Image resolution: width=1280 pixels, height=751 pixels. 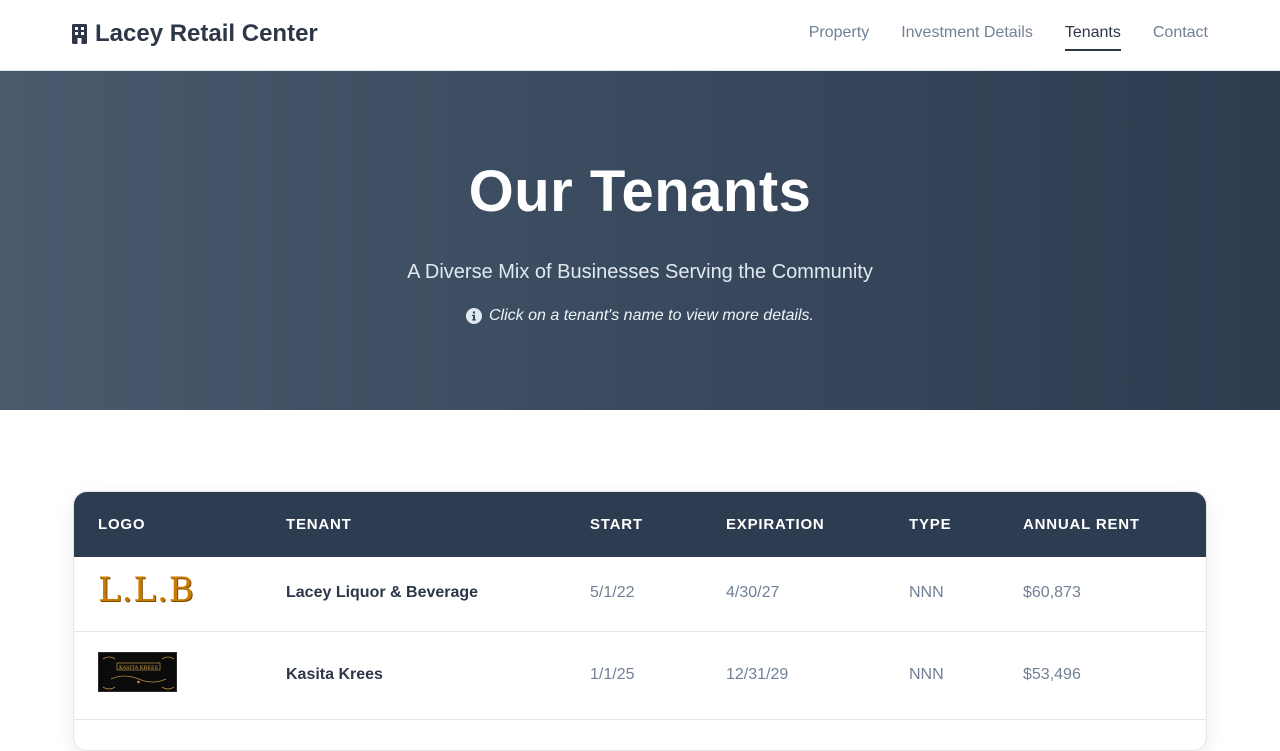 What do you see at coordinates (139, 668) in the screenshot?
I see `svg-text: KASITA KREES` at bounding box center [139, 668].